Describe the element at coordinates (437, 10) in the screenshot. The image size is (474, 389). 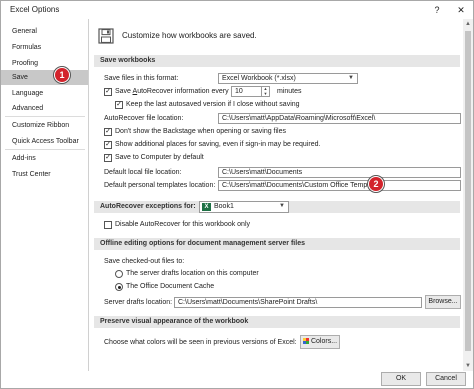
I see `help-button: ?` at that location.